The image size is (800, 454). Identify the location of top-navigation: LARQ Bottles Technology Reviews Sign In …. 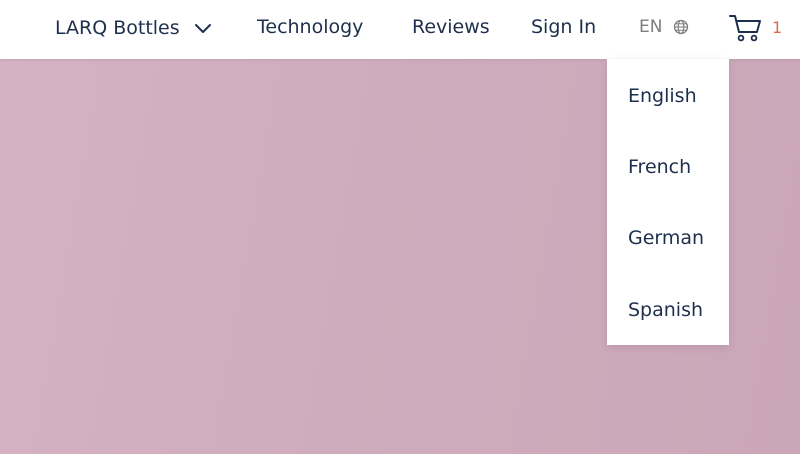
(400, 29).